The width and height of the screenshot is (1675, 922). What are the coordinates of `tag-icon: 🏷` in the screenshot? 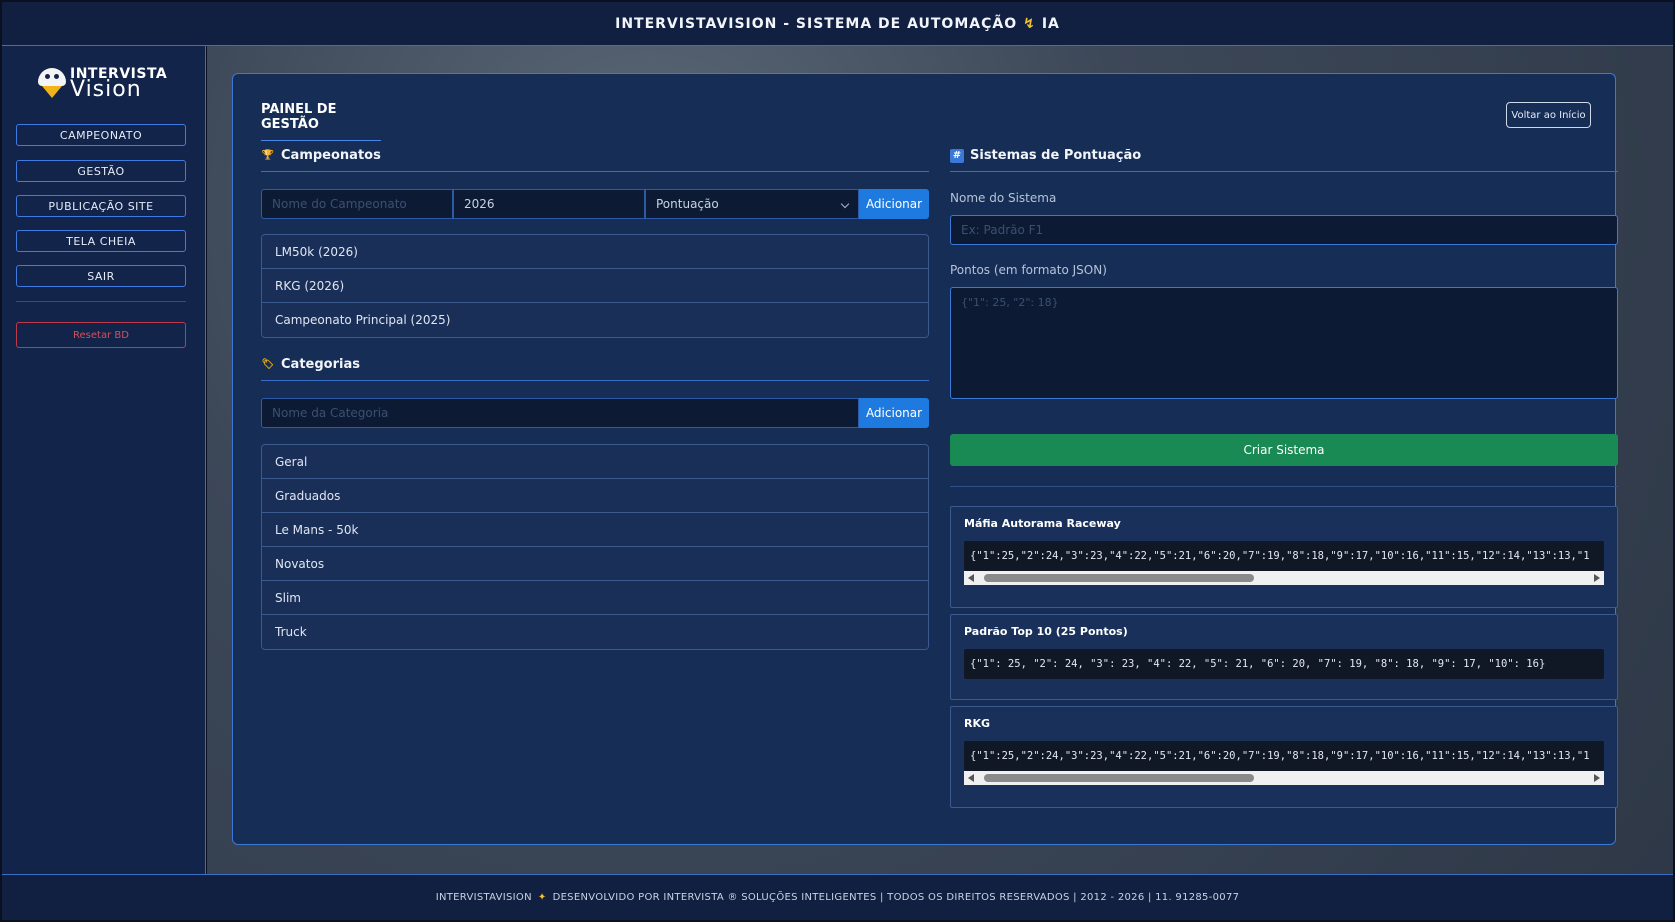 It's located at (268, 364).